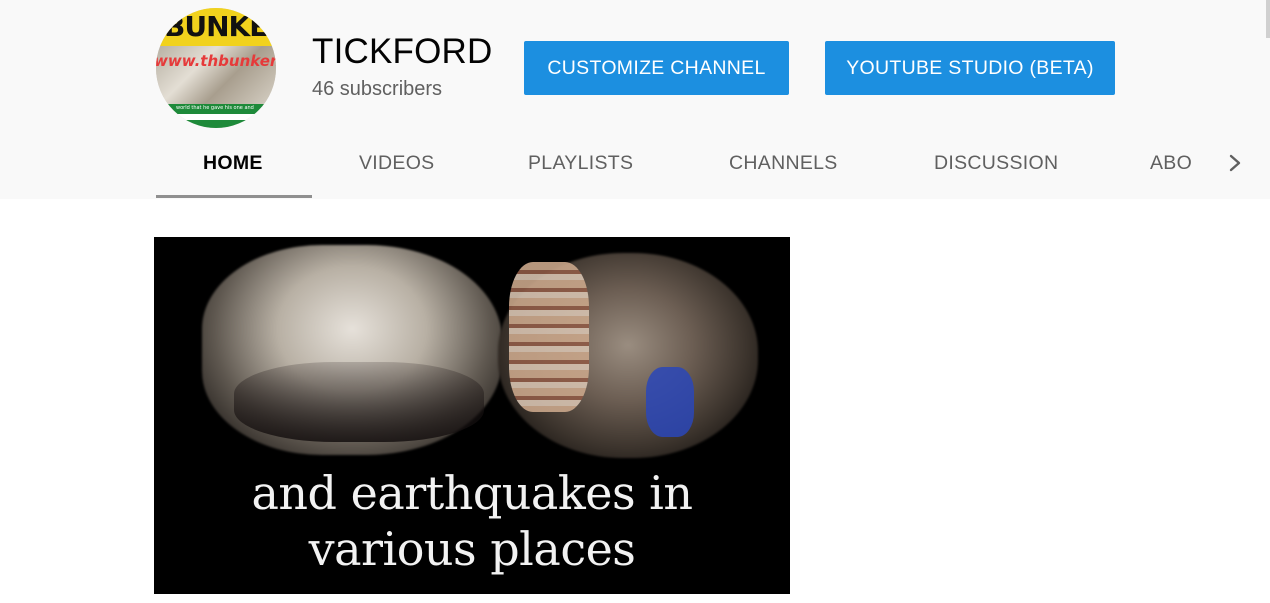 Image resolution: width=1270 pixels, height=603 pixels. What do you see at coordinates (1171, 163) in the screenshot?
I see `tab-about: ABO` at bounding box center [1171, 163].